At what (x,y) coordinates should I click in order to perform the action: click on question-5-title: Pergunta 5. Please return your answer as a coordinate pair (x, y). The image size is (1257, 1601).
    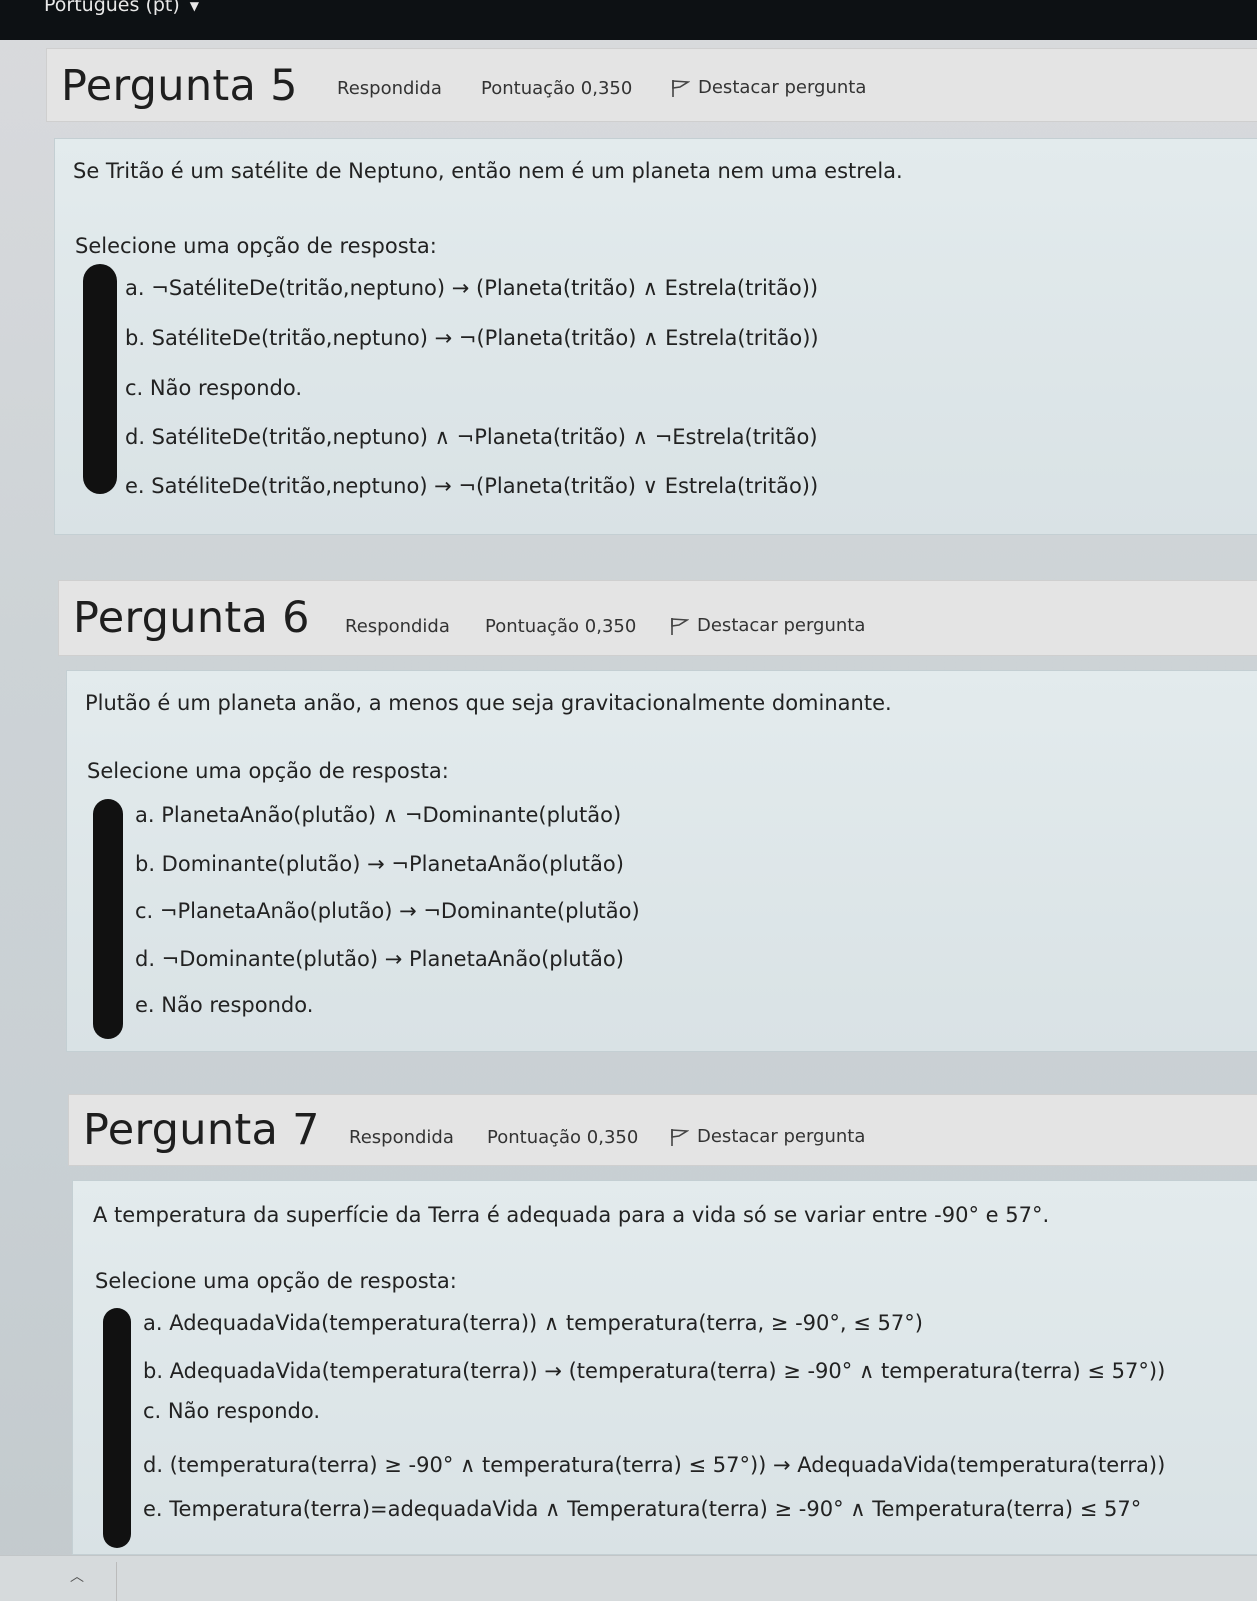
    Looking at the image, I should click on (179, 86).